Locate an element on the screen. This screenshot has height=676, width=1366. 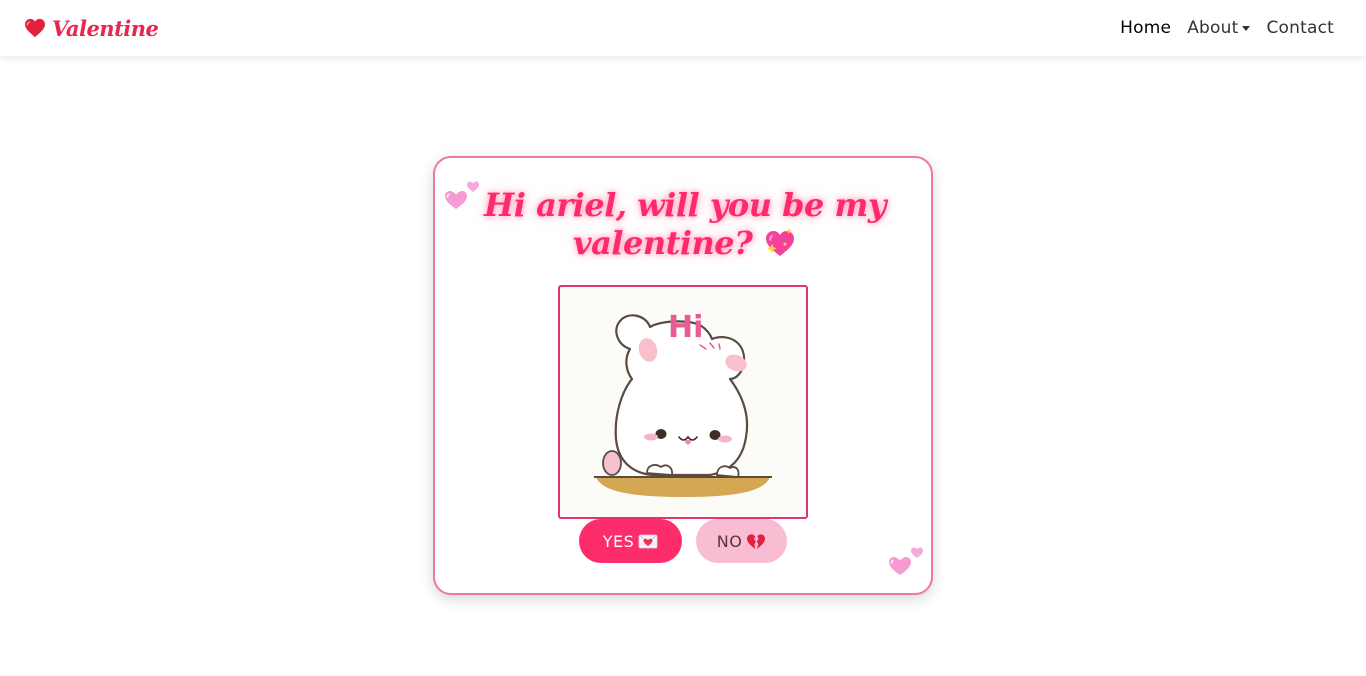
brand-name: Valentine is located at coordinates (105, 28).